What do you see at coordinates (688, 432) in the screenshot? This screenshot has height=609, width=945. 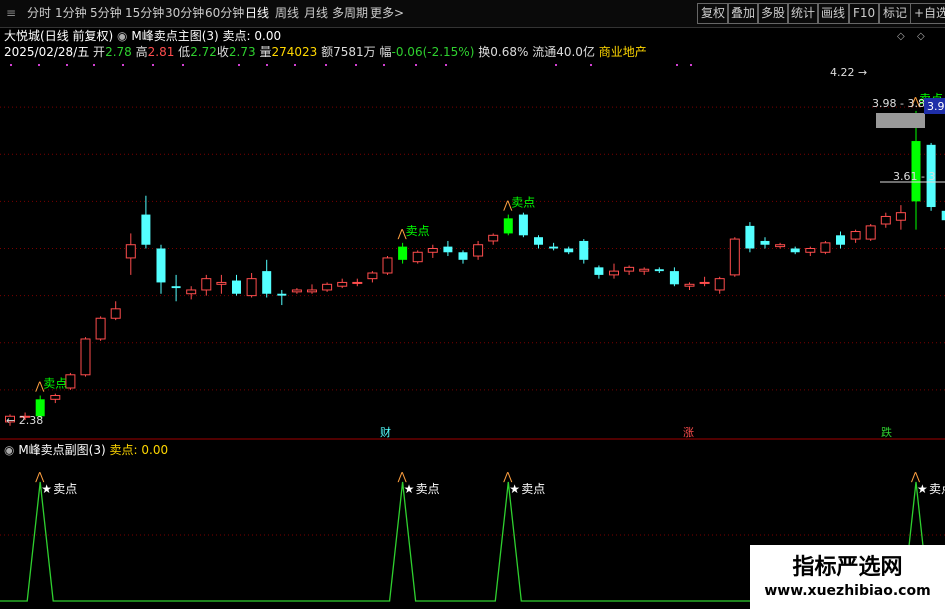 I see `marker-zhang: 涨` at bounding box center [688, 432].